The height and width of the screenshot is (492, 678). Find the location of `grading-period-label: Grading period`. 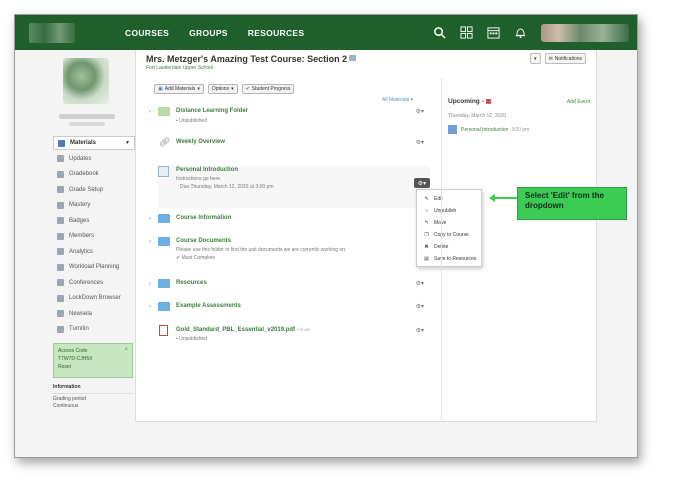

grading-period-label: Grading period is located at coordinates (70, 399).